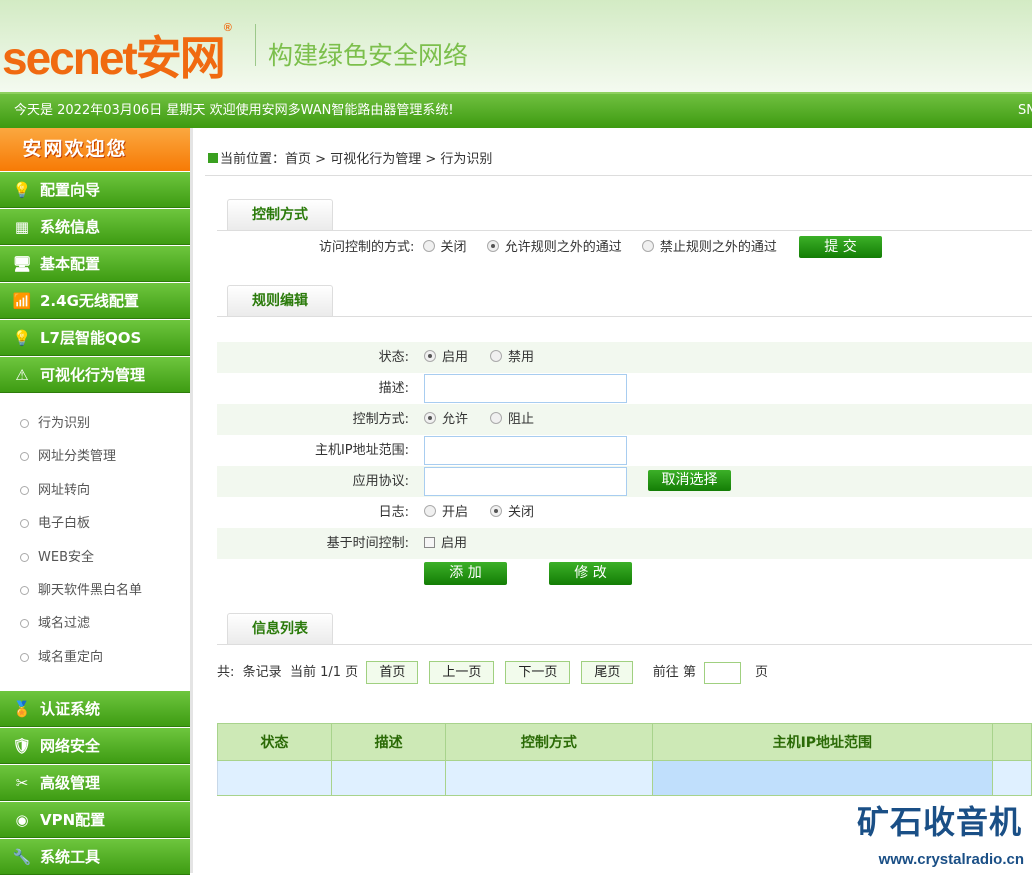  What do you see at coordinates (393, 512) in the screenshot?
I see `log-label: 日志:` at bounding box center [393, 512].